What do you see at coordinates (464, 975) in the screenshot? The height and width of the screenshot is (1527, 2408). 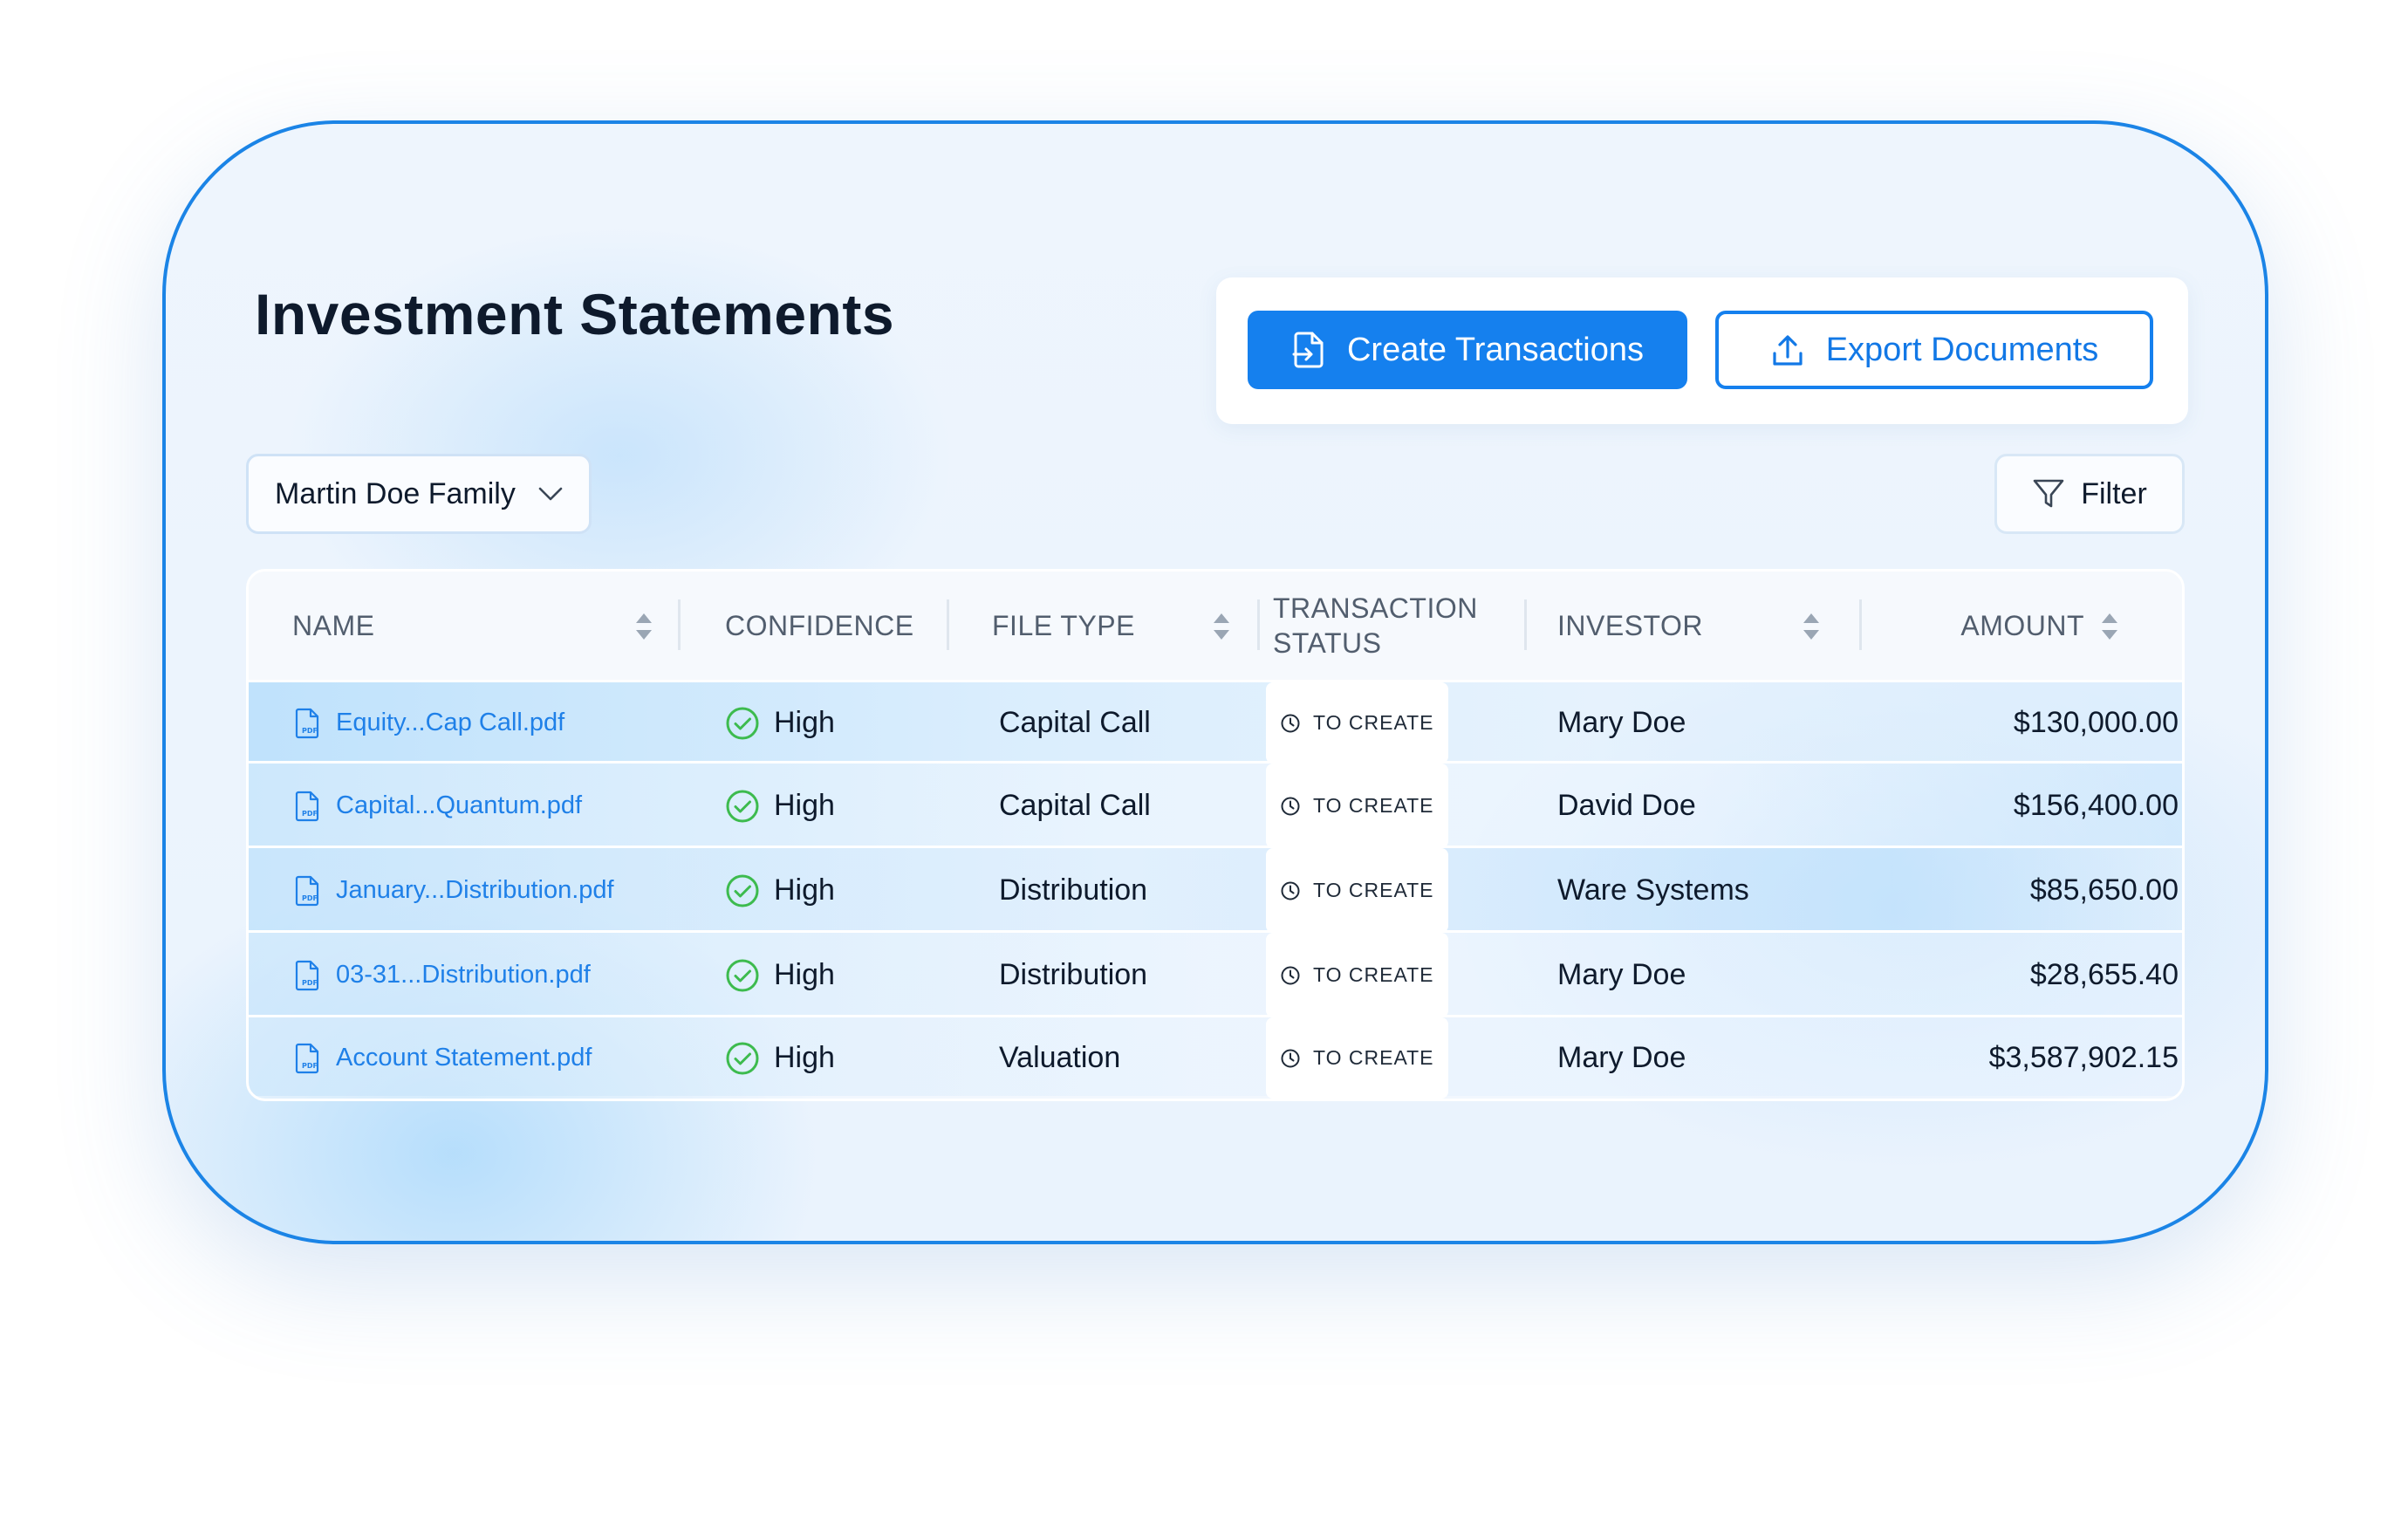 I see `file-name: 03-31...Distribution.pdf` at bounding box center [464, 975].